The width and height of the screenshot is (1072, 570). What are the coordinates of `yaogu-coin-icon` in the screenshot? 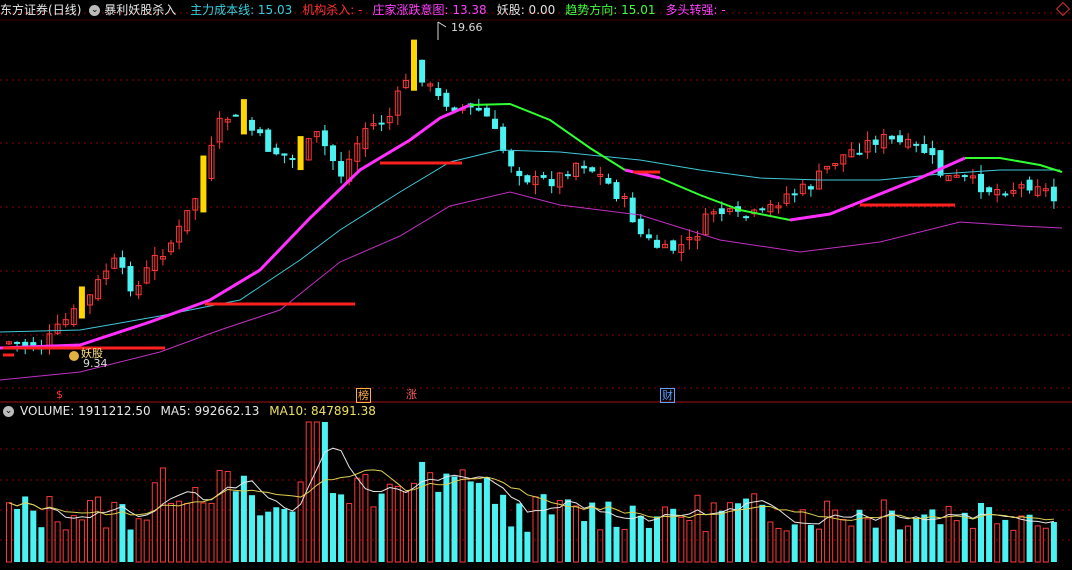 It's located at (74, 356).